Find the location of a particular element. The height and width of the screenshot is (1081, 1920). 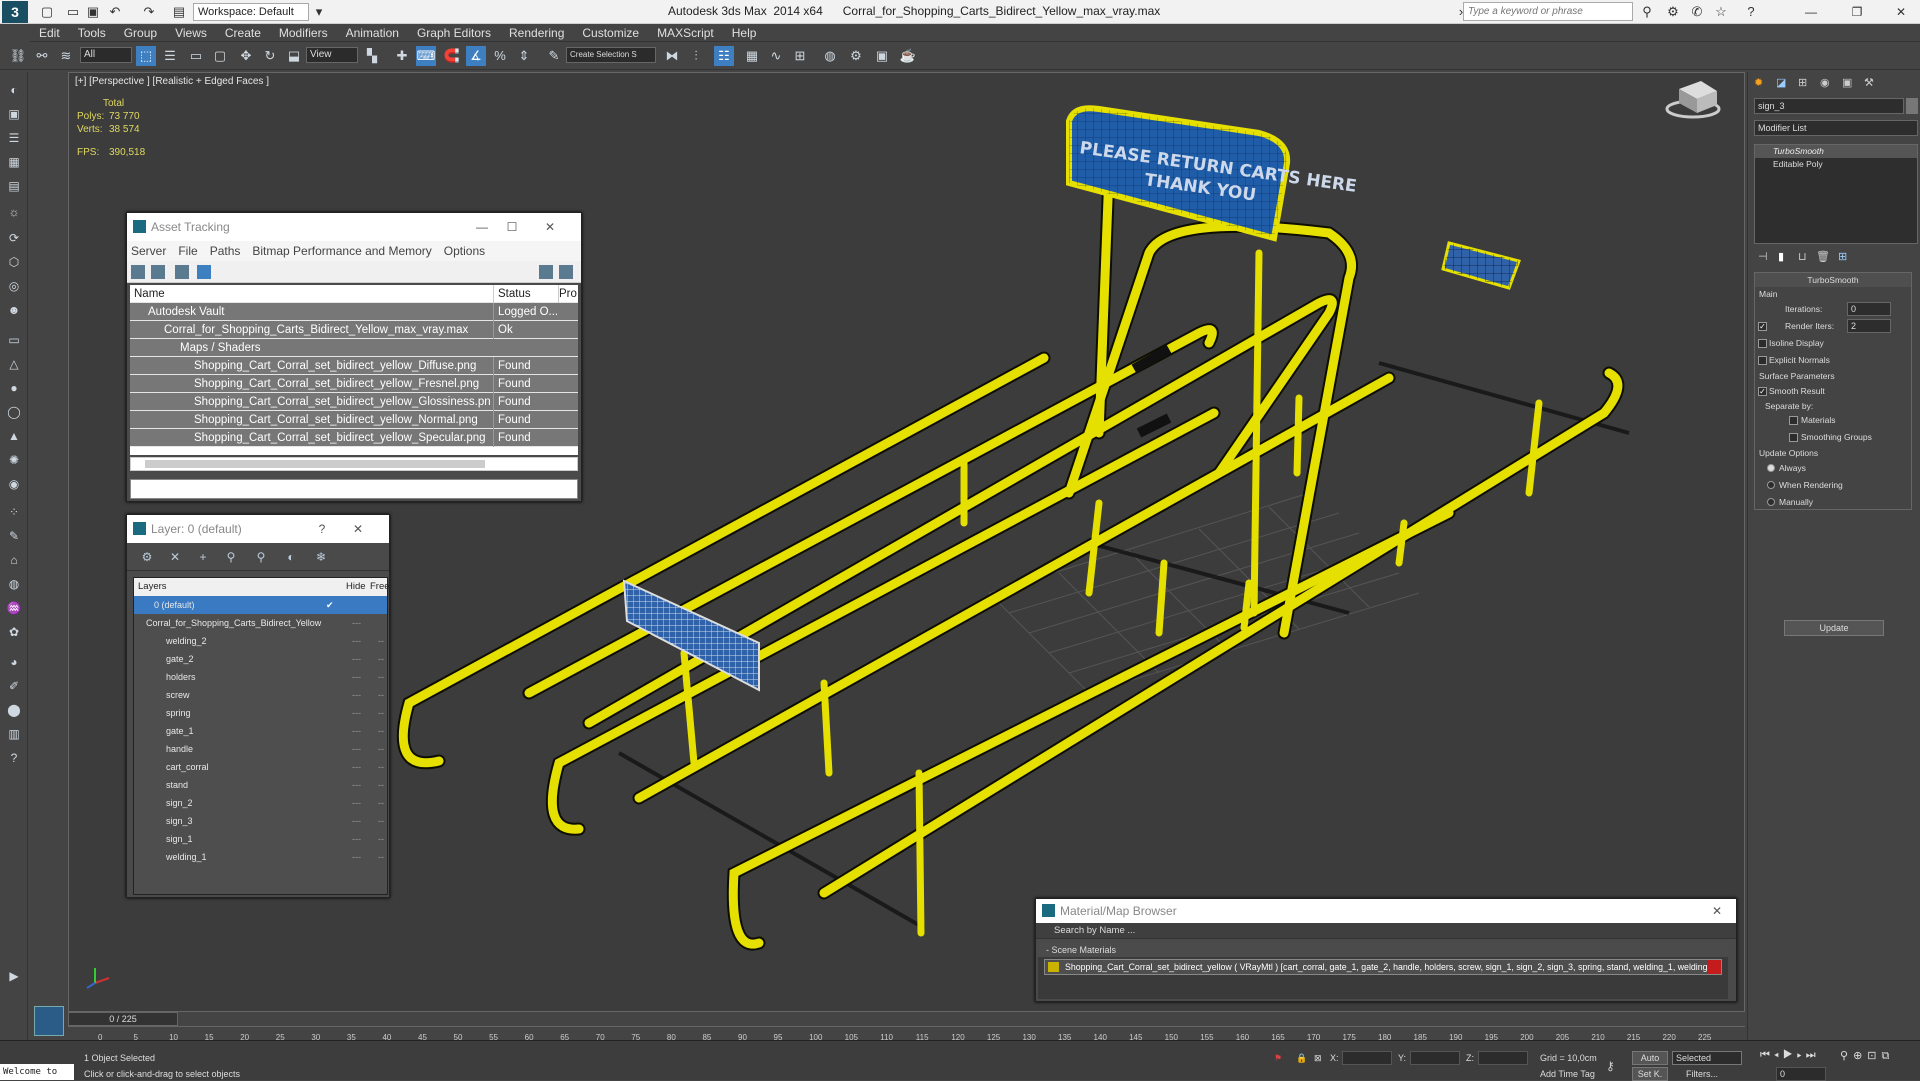

sphere-icon: ● is located at coordinates (14, 388).